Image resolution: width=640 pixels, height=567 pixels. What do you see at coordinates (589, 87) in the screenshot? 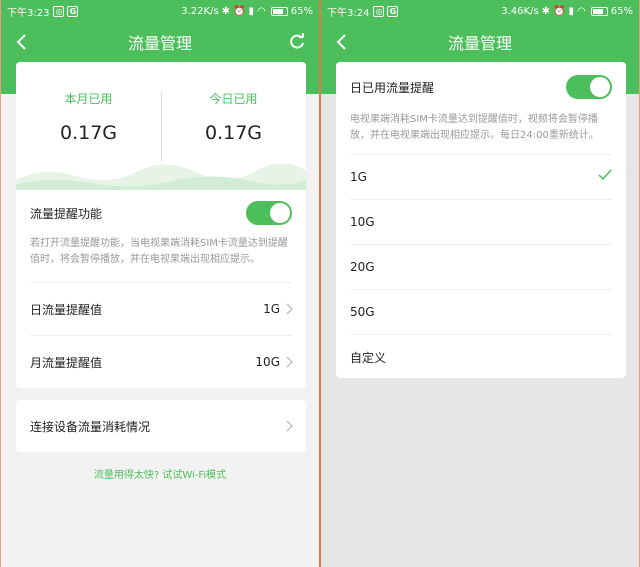
I see `daily-alert-toggle` at bounding box center [589, 87].